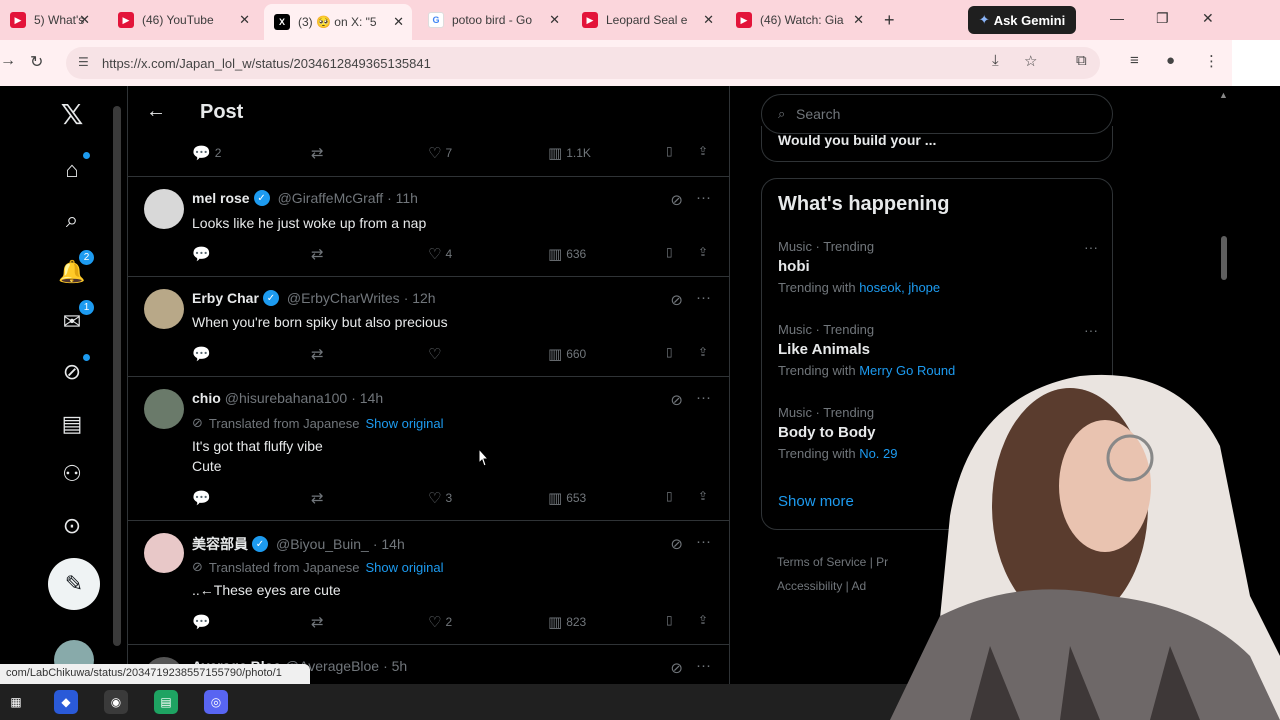  What do you see at coordinates (567, 498) in the screenshot?
I see `views-button: ▥ 653` at bounding box center [567, 498].